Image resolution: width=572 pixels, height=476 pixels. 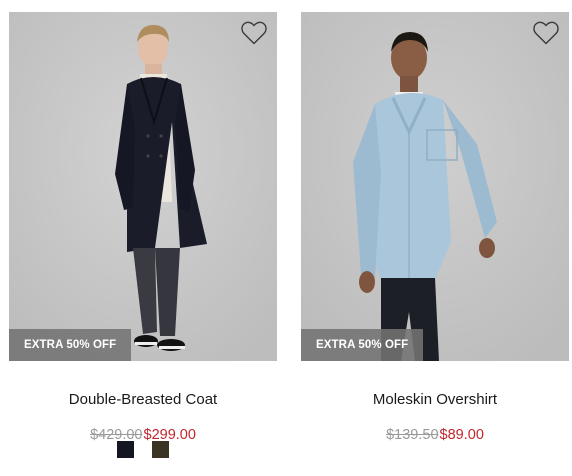 What do you see at coordinates (412, 435) in the screenshot?
I see `original-price: $139.50` at bounding box center [412, 435].